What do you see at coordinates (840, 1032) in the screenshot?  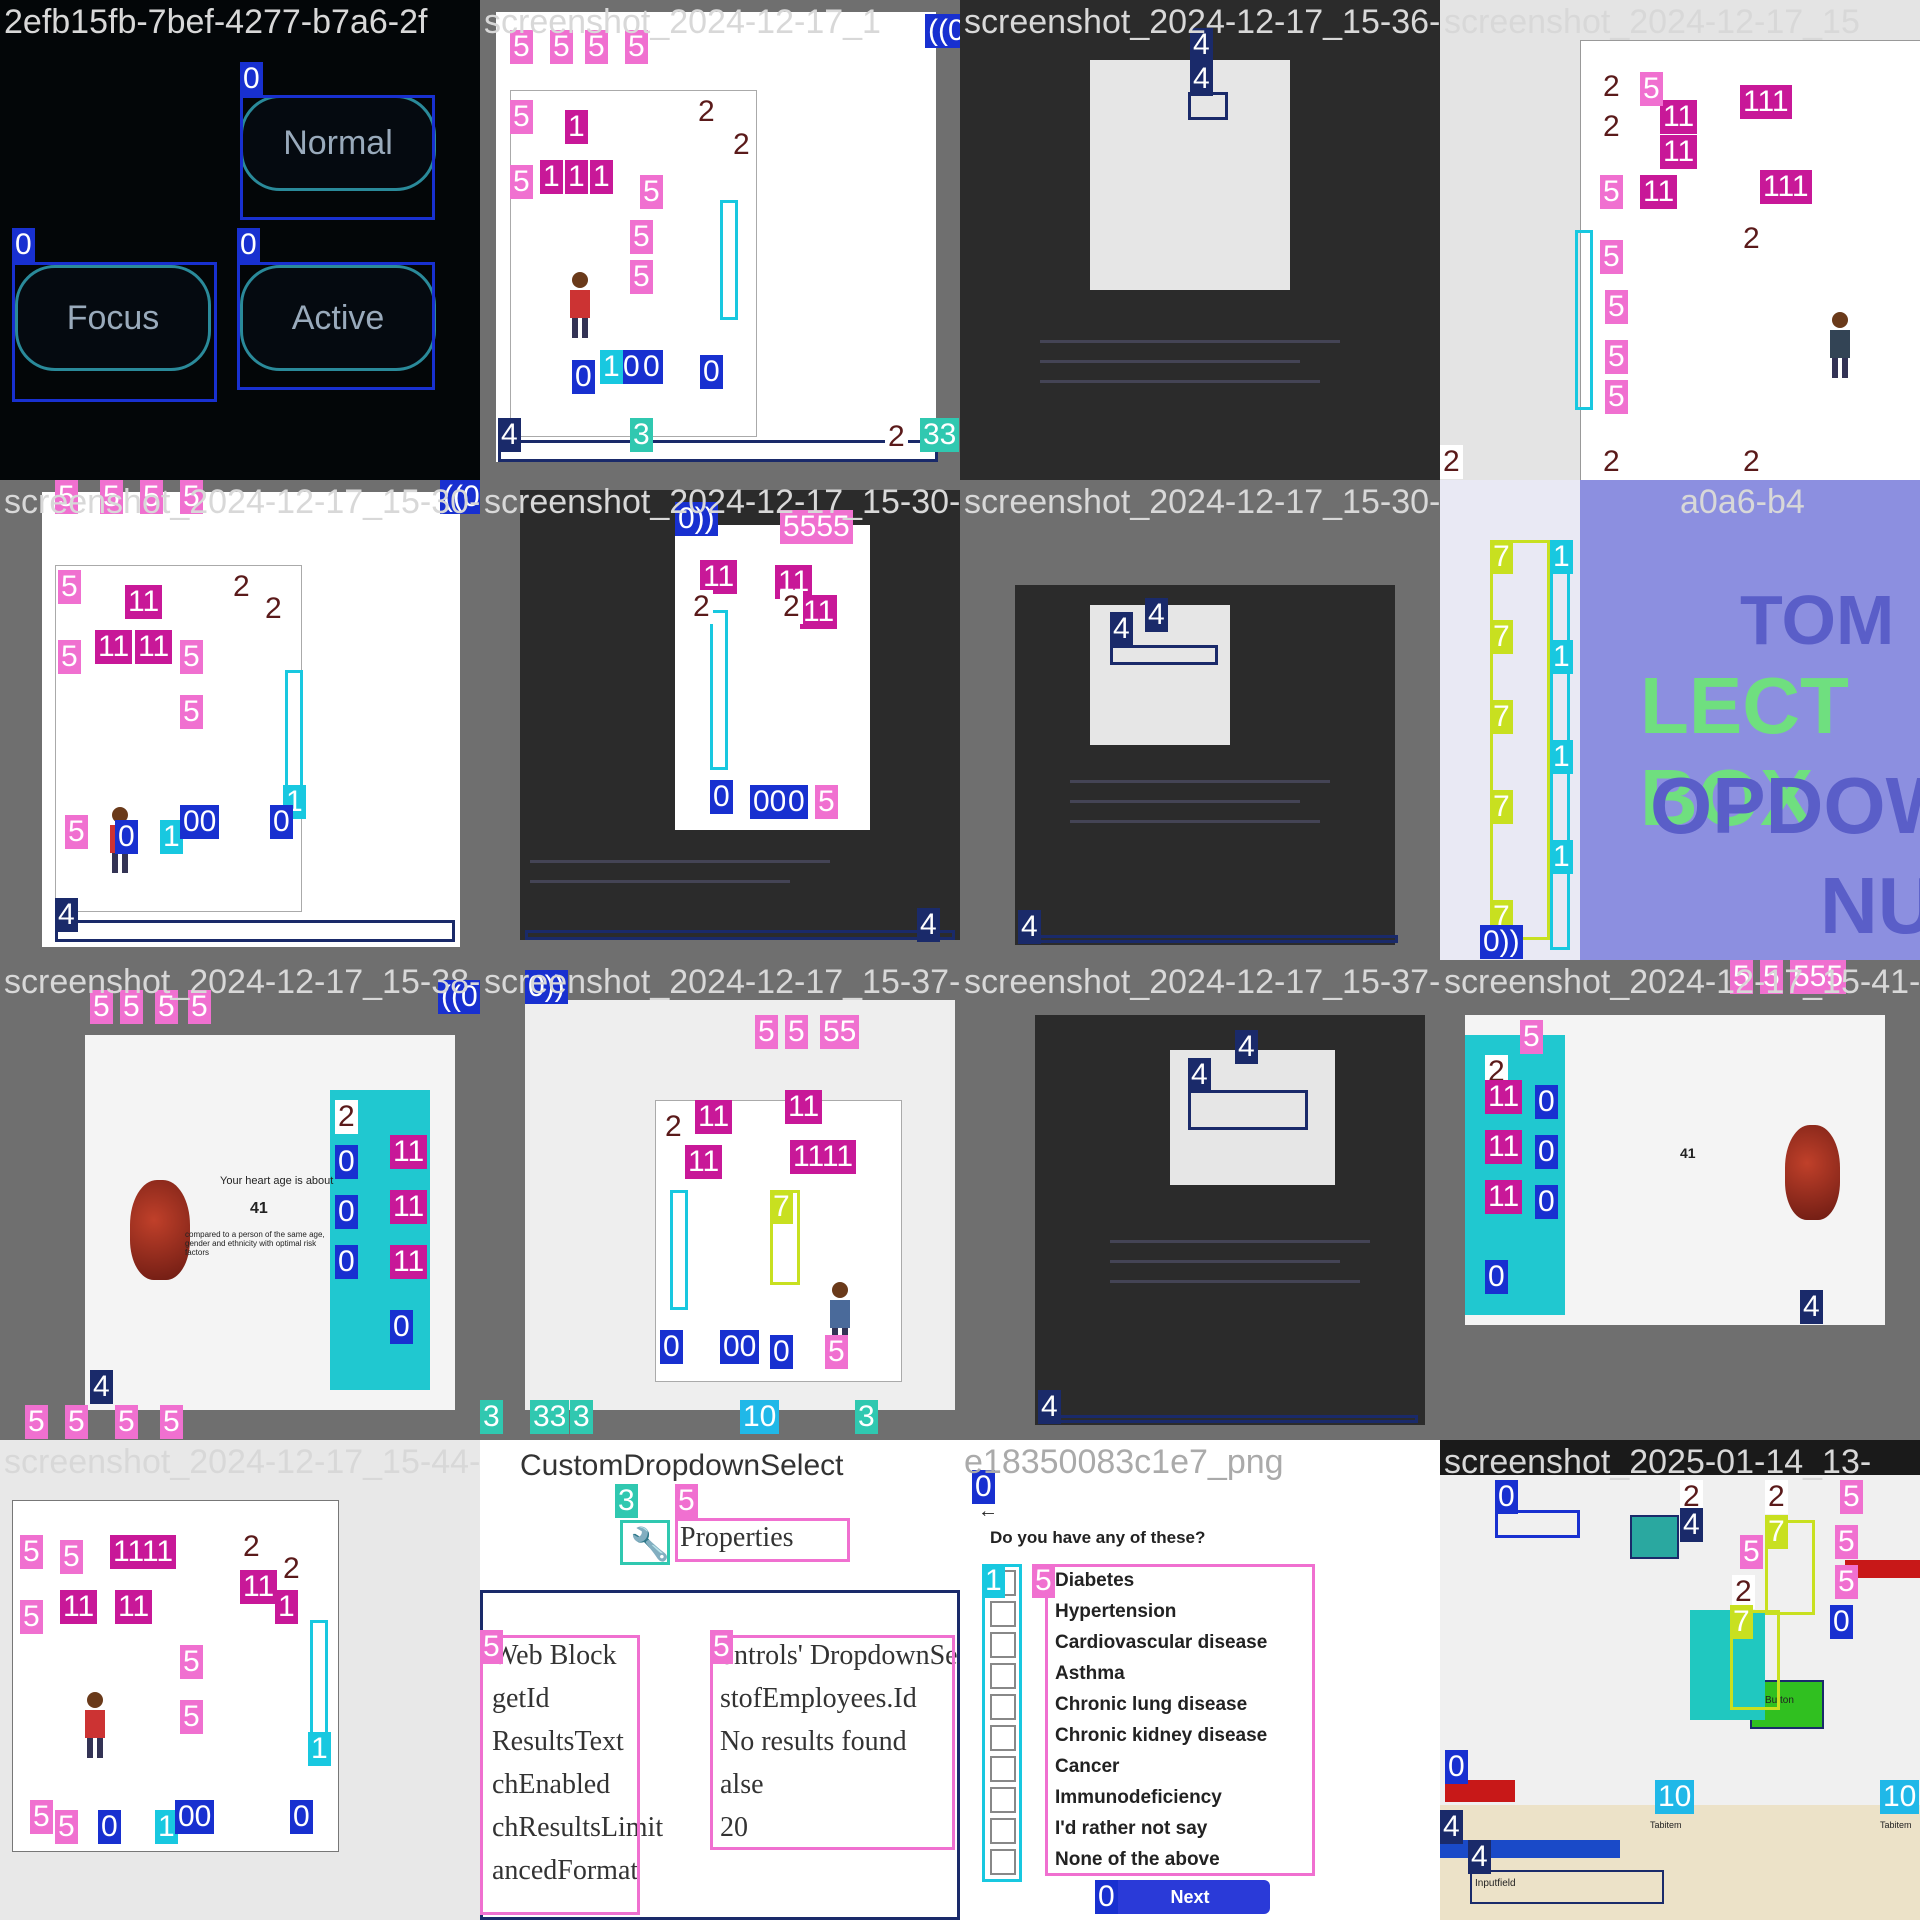 I see `tag: 55` at bounding box center [840, 1032].